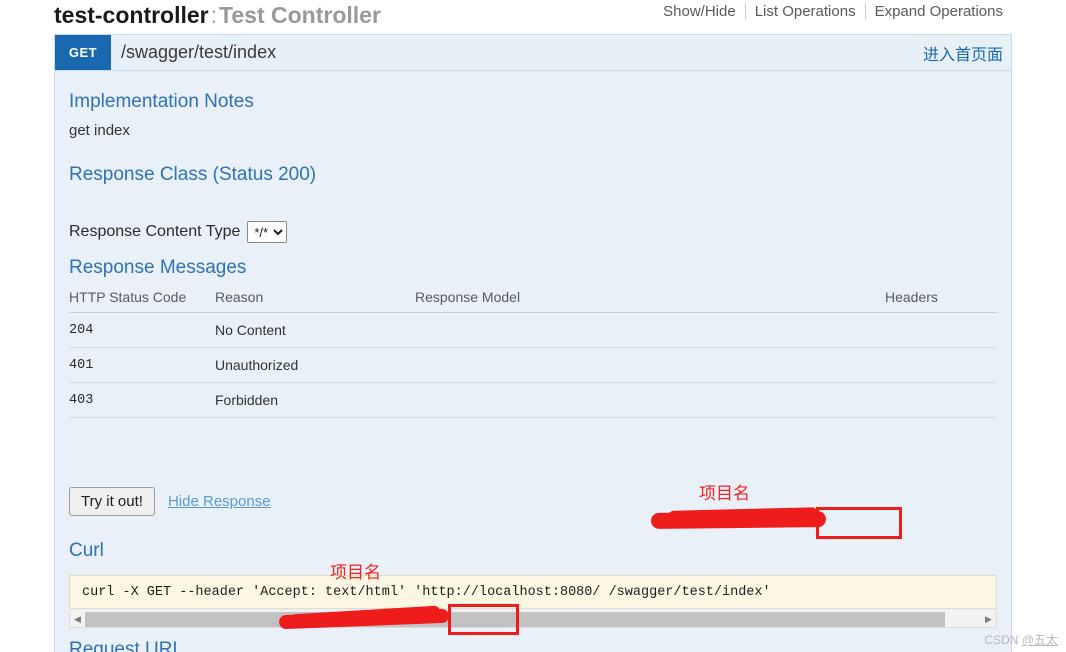  I want to click on implementation-notes-body: get index, so click(99, 130).